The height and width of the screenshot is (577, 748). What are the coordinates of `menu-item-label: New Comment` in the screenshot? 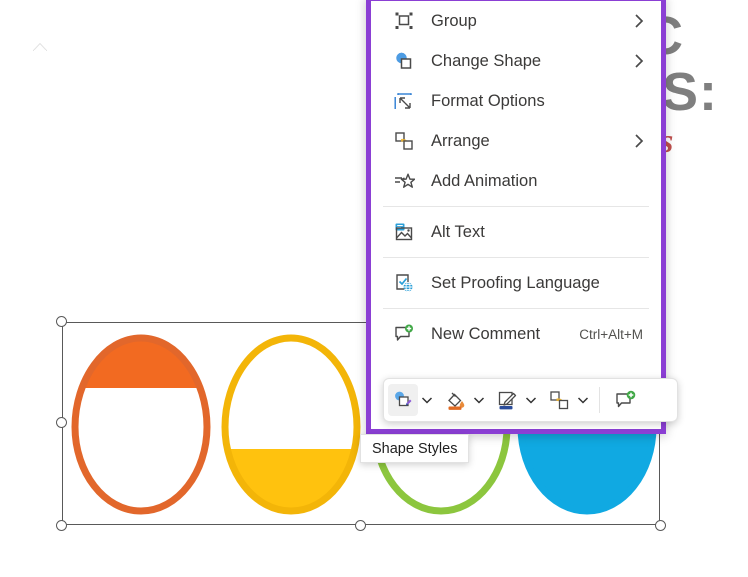 It's located at (486, 333).